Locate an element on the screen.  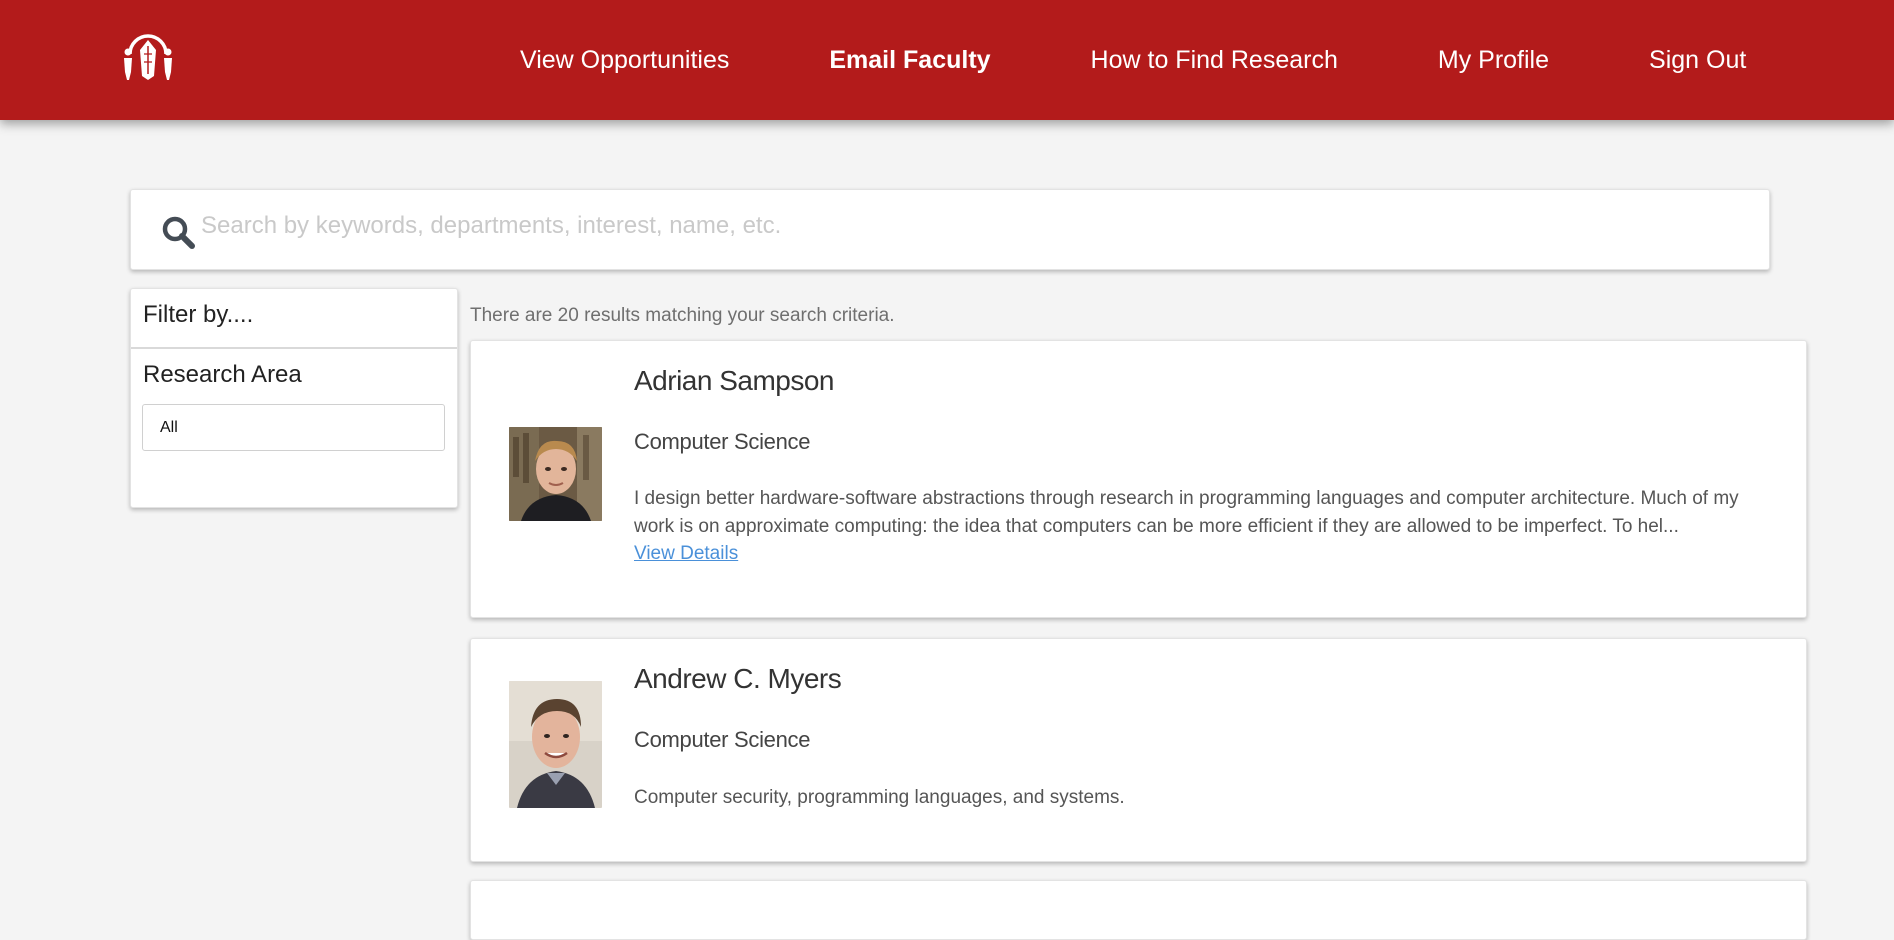
result-card is located at coordinates (1138, 910).